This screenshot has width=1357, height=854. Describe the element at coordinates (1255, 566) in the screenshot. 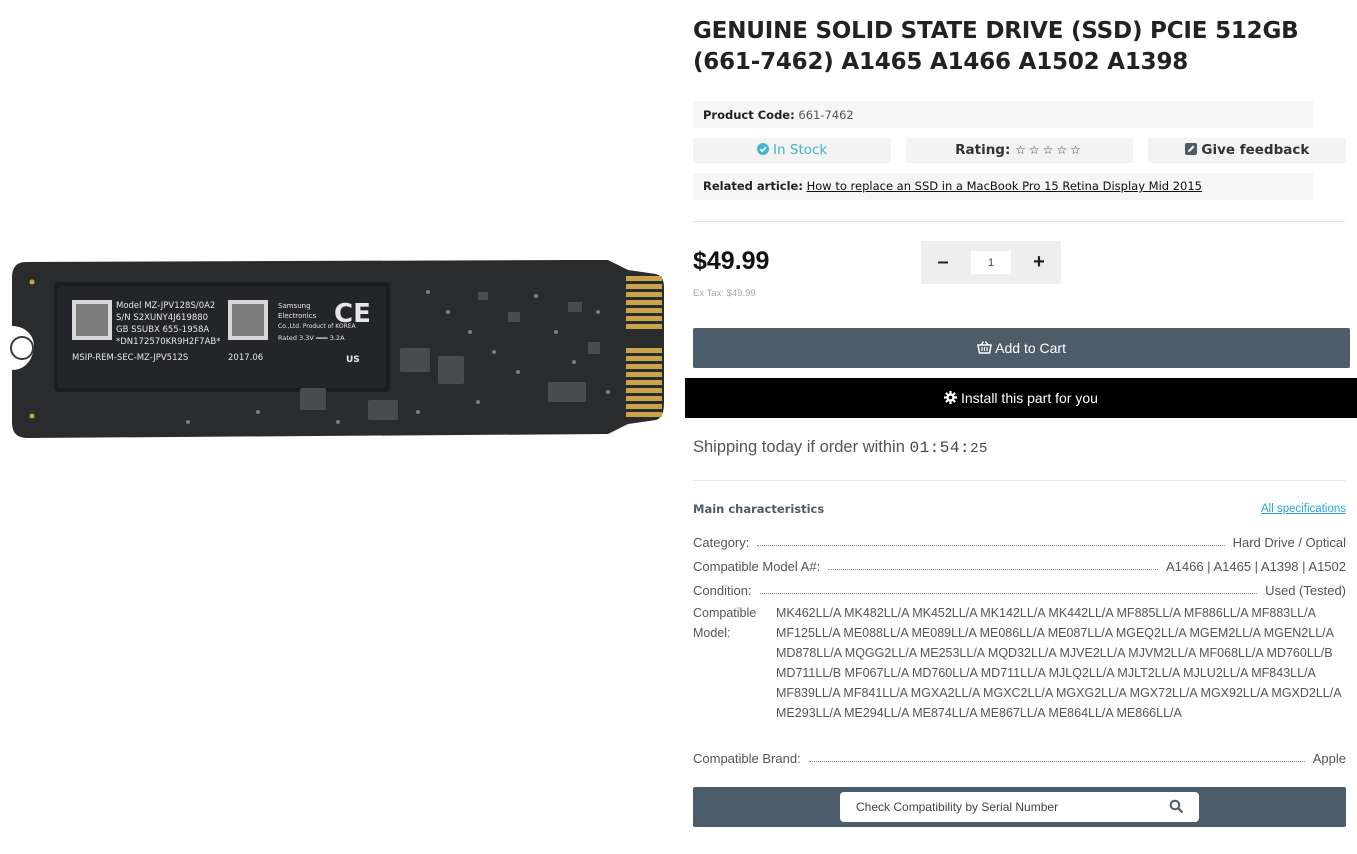

I see `spec-value: A1466 | A1465 | A1398 | A1502` at that location.